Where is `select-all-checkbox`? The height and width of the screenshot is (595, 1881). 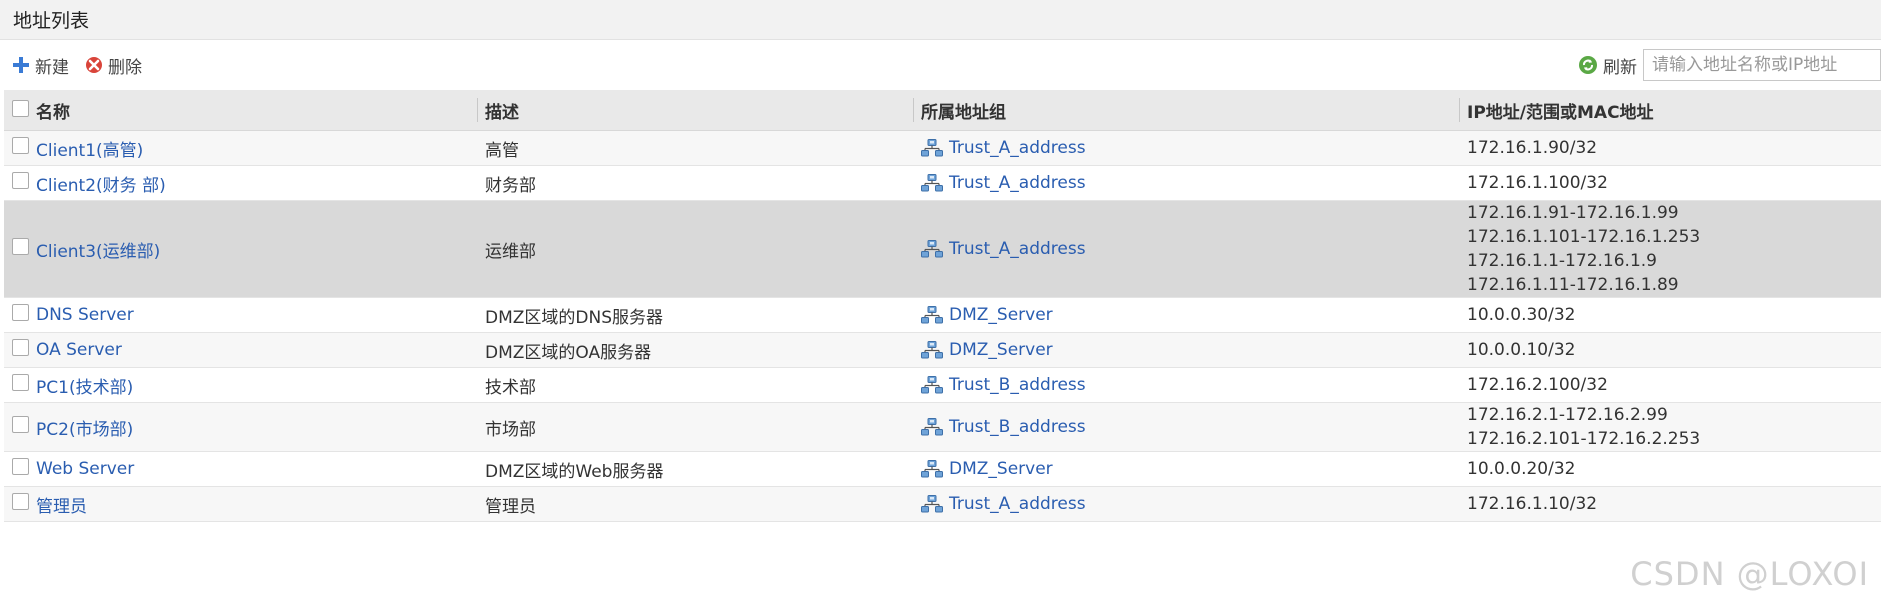 select-all-checkbox is located at coordinates (20, 108).